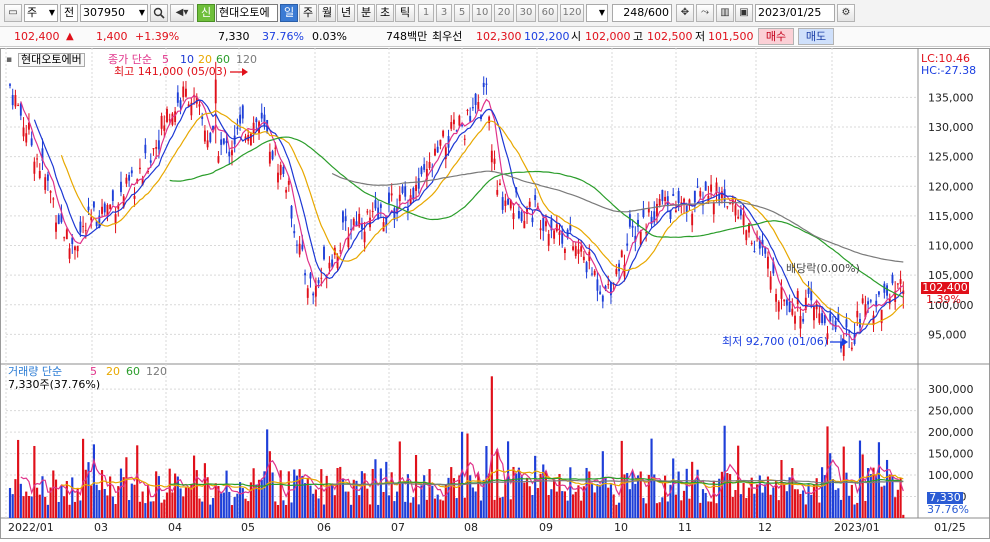 The height and width of the screenshot is (542, 990). Describe the element at coordinates (385, 13) in the screenshot. I see `period-second-button: 초` at that location.